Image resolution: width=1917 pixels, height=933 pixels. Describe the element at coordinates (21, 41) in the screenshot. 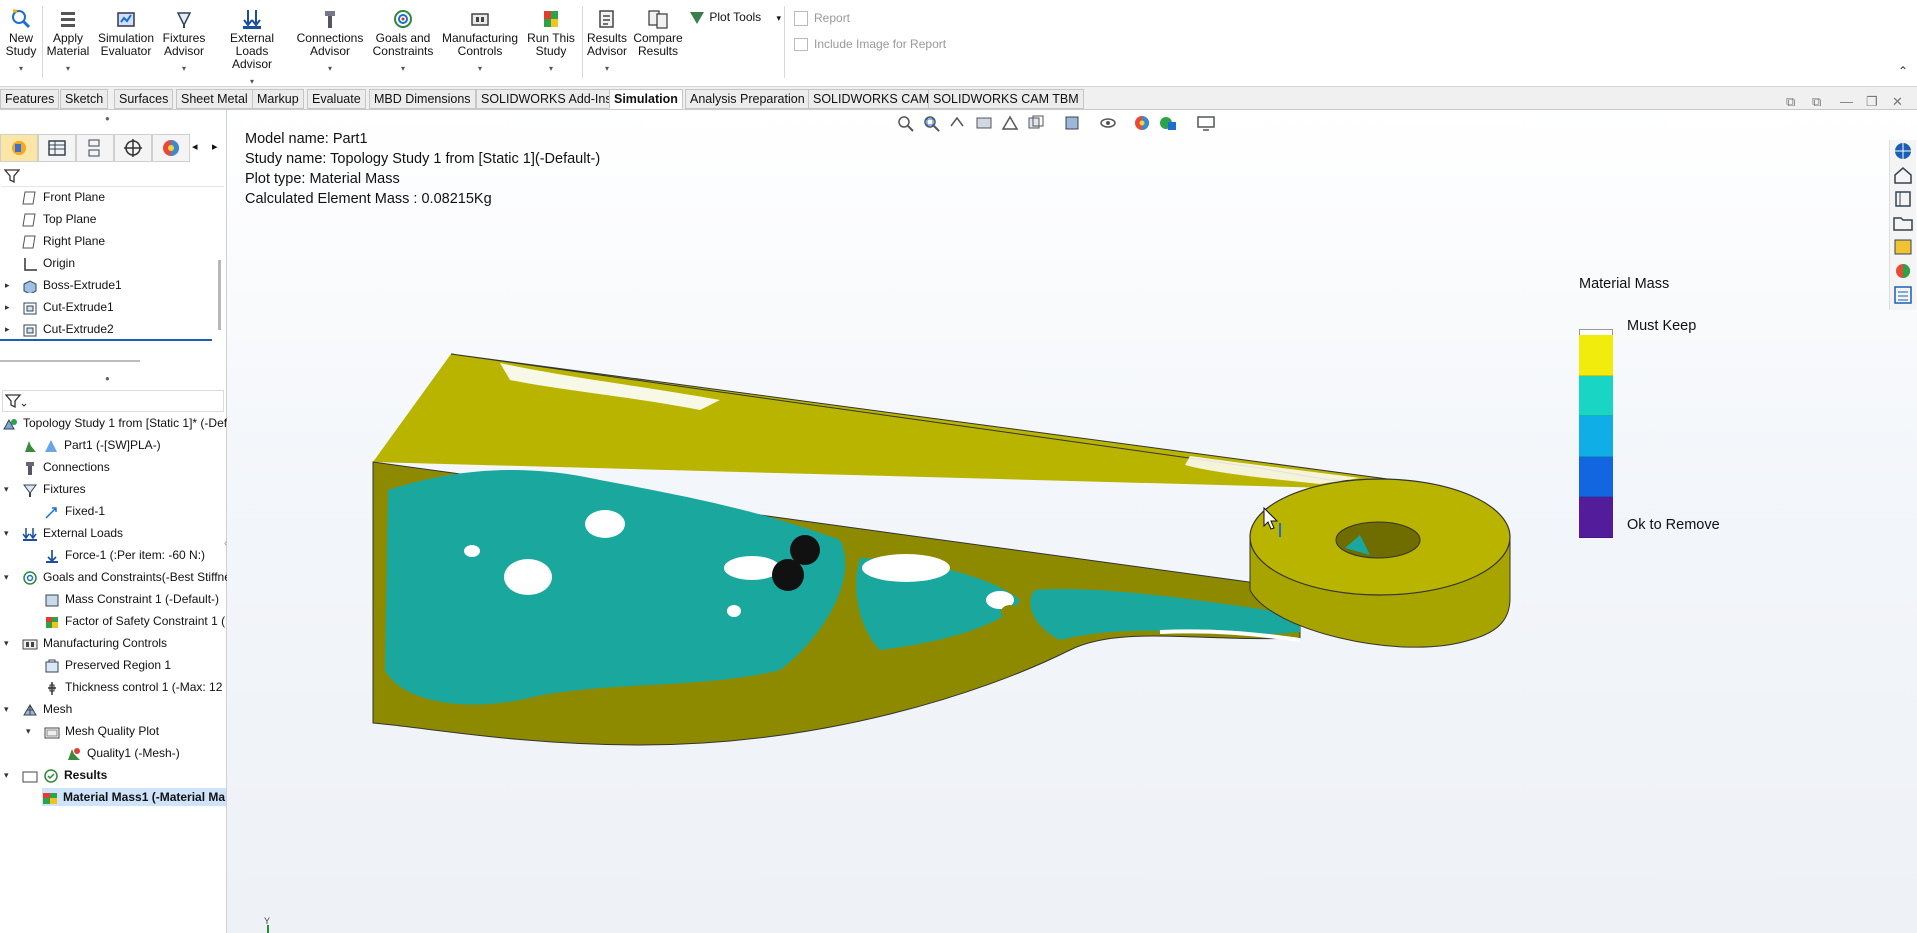

I see `new-study-button: New Study ▾` at that location.